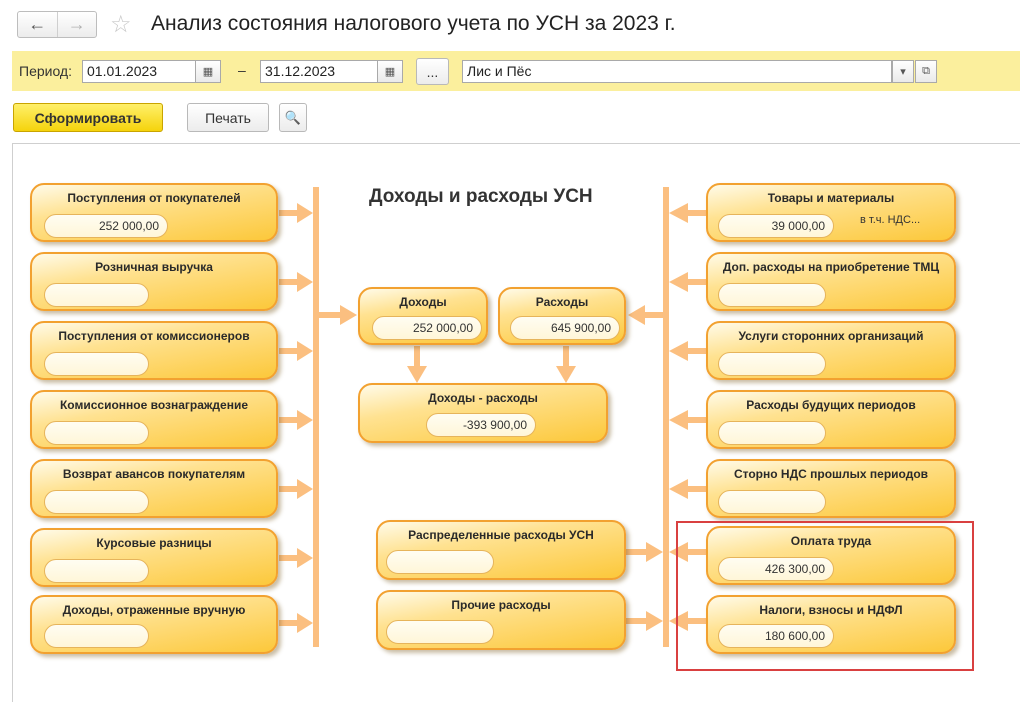 The image size is (1024, 702). I want to click on arrow-distributed, so click(644, 552).